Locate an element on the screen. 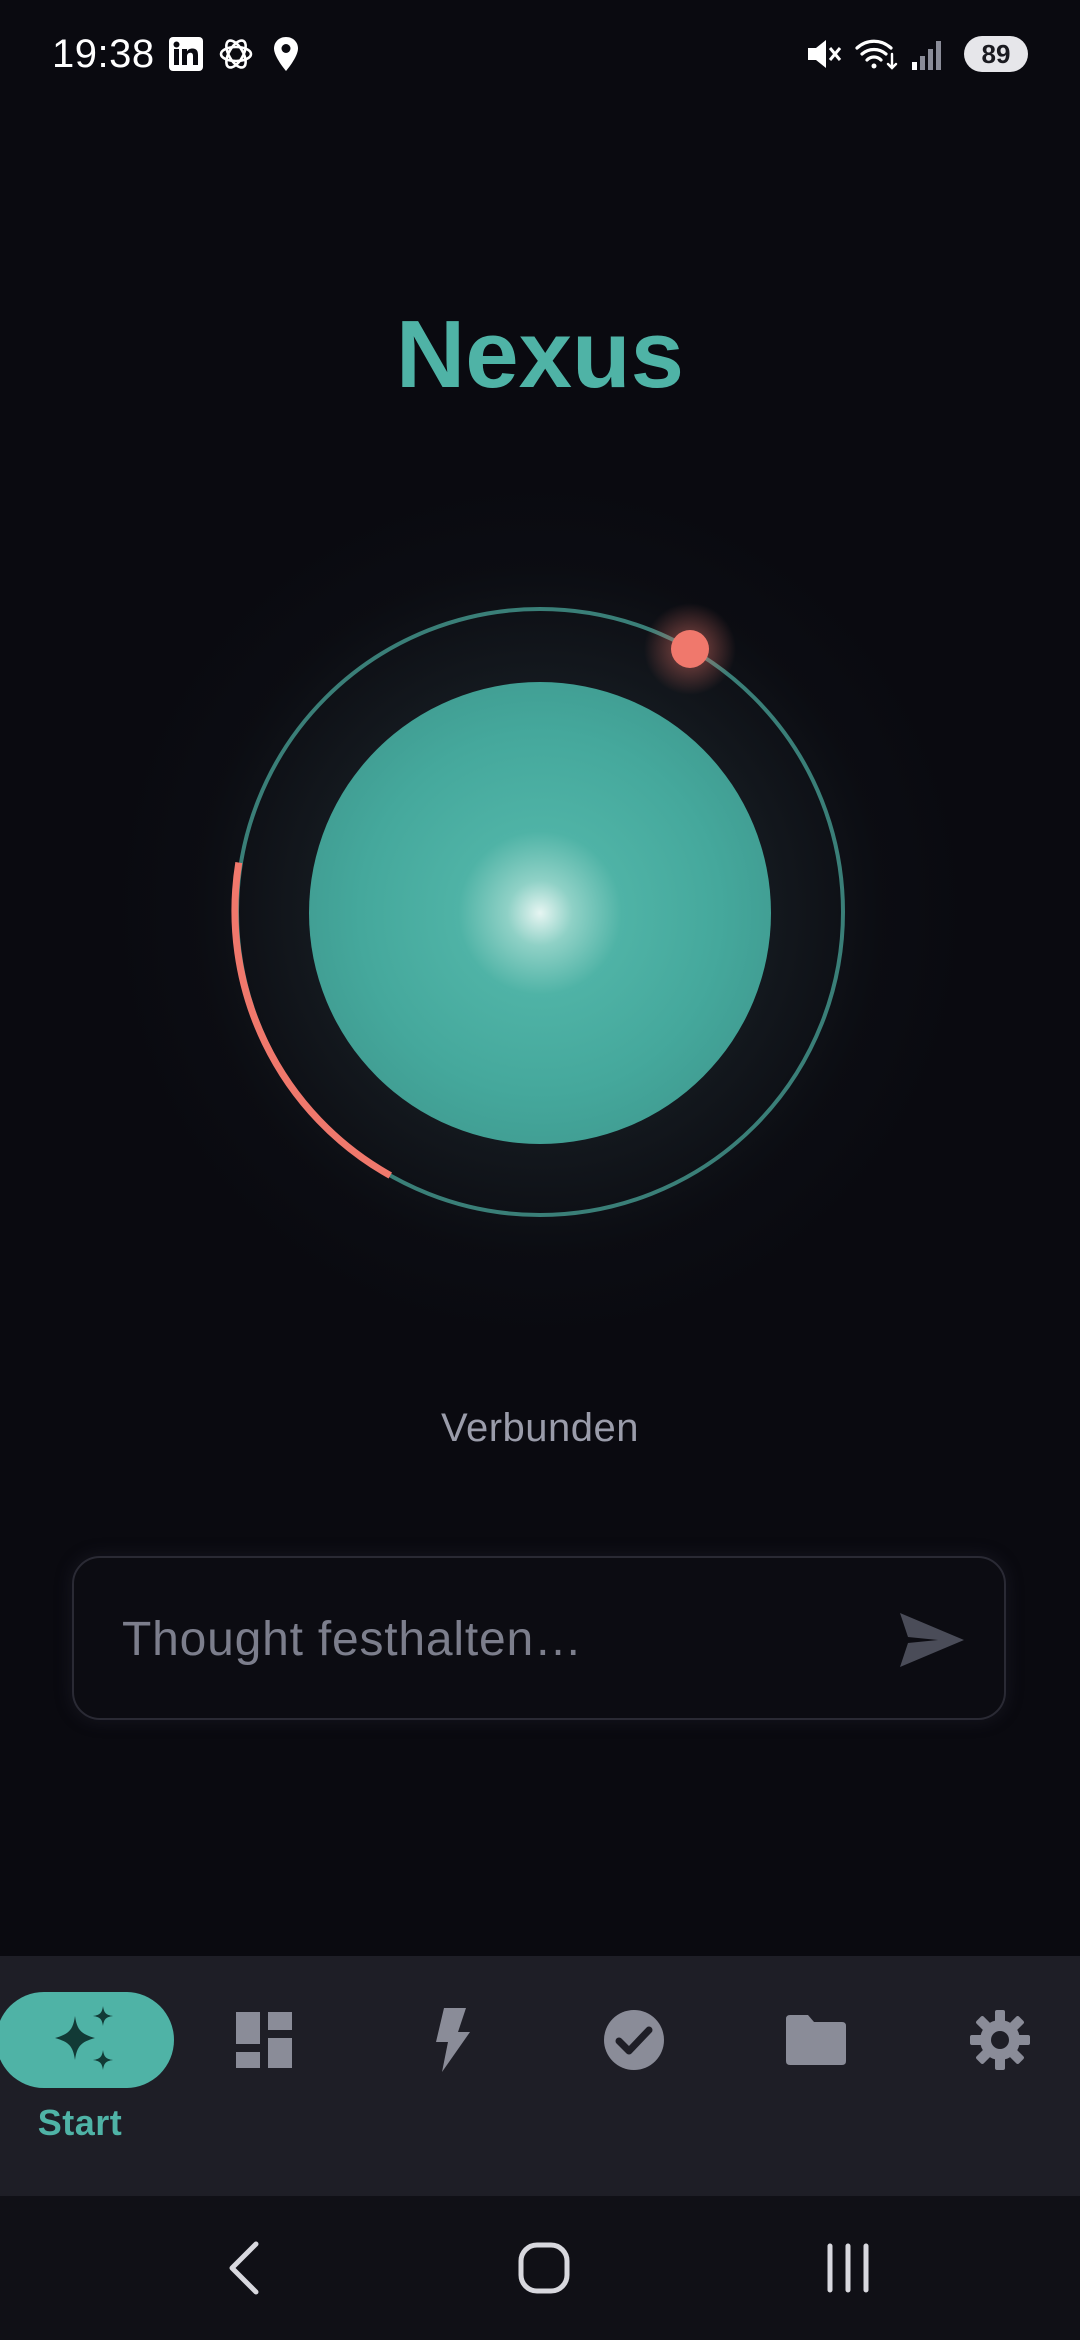 This screenshot has width=1080, height=2340. bottom-navigation: Start is located at coordinates (540, 2076).